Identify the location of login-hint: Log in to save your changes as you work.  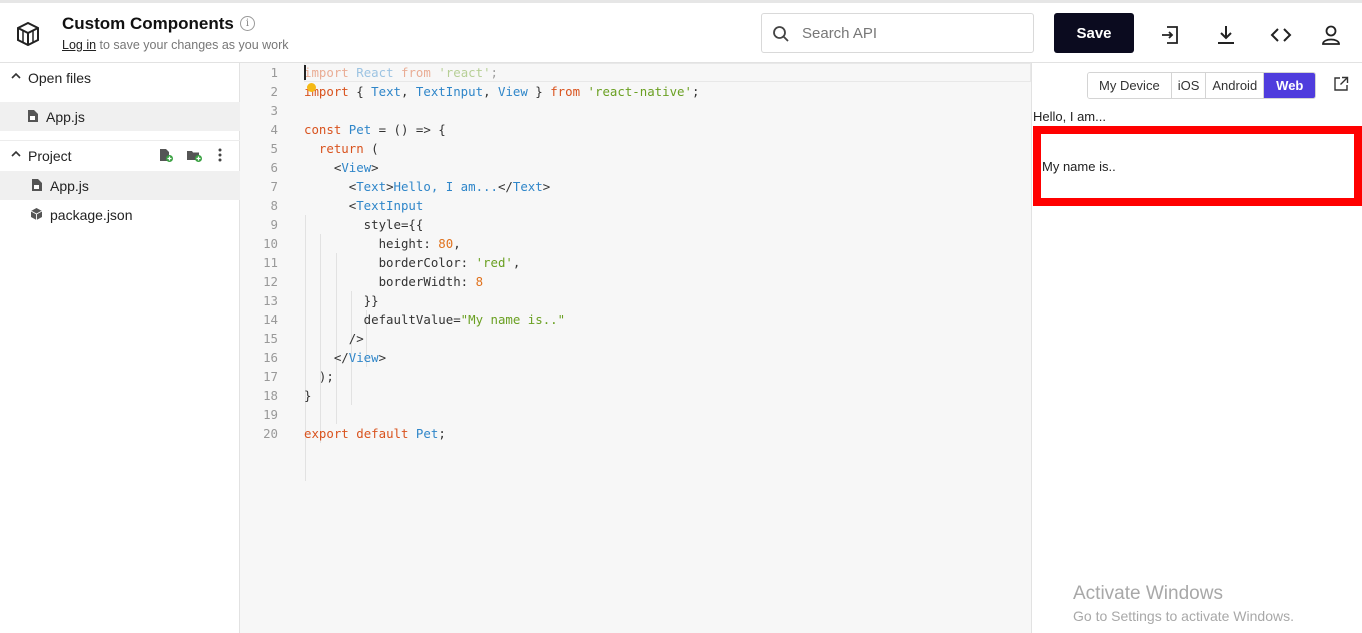
(175, 45).